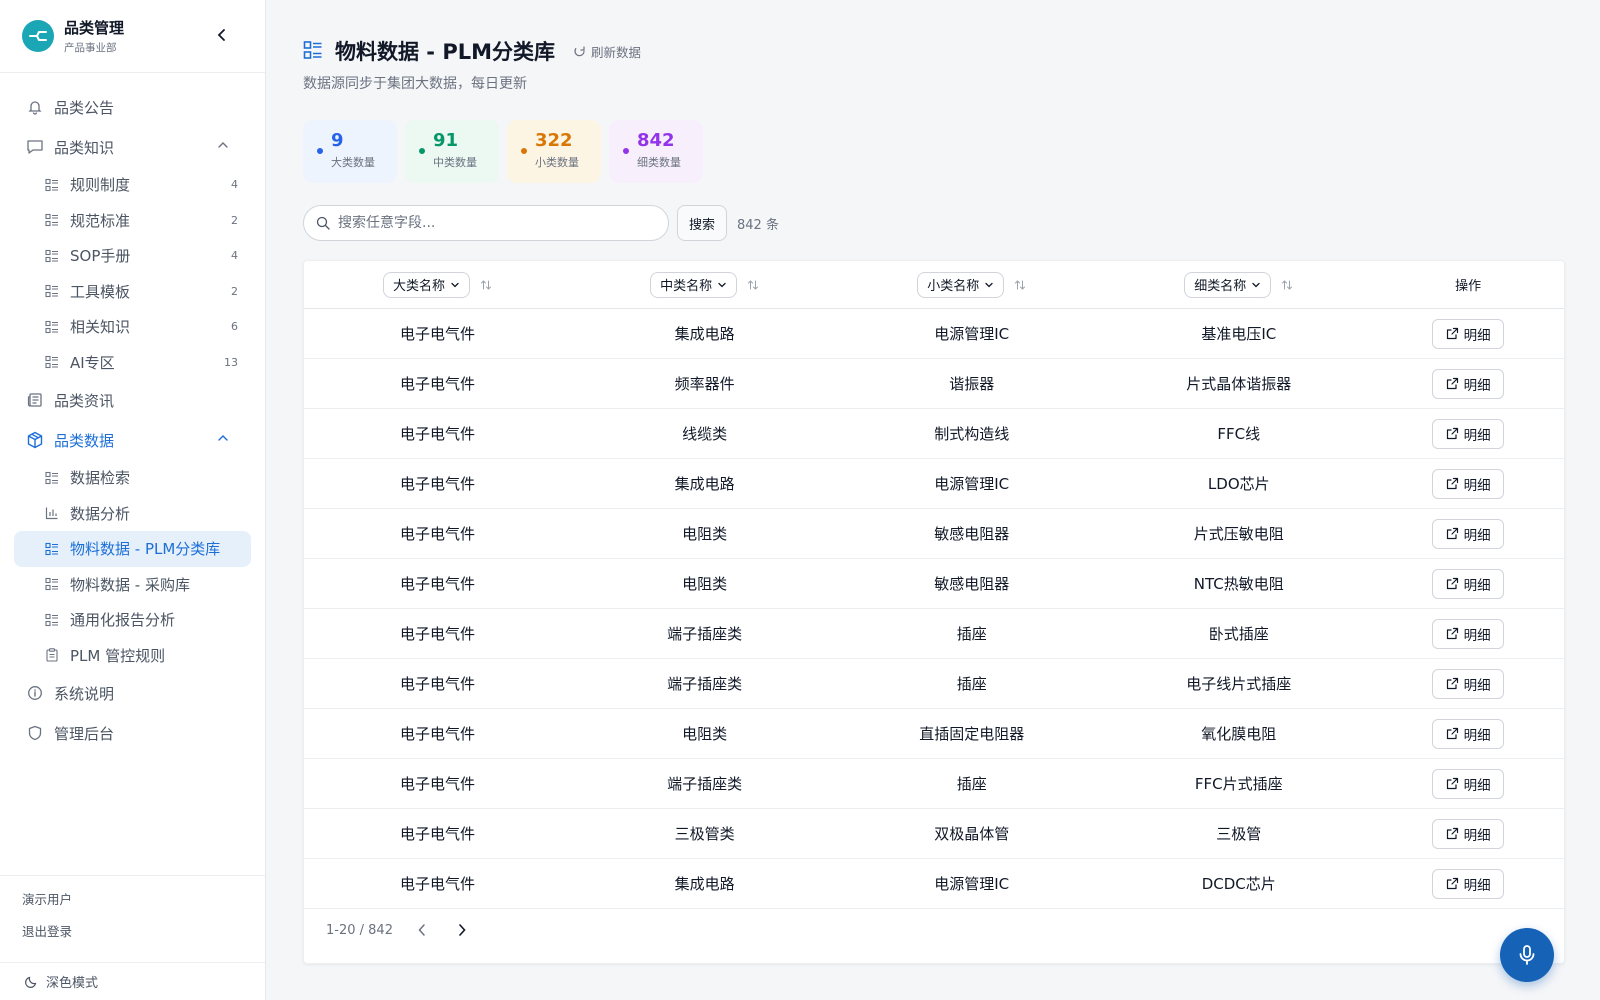 This screenshot has width=1600, height=1000. I want to click on prev-page-button, so click(422, 930).